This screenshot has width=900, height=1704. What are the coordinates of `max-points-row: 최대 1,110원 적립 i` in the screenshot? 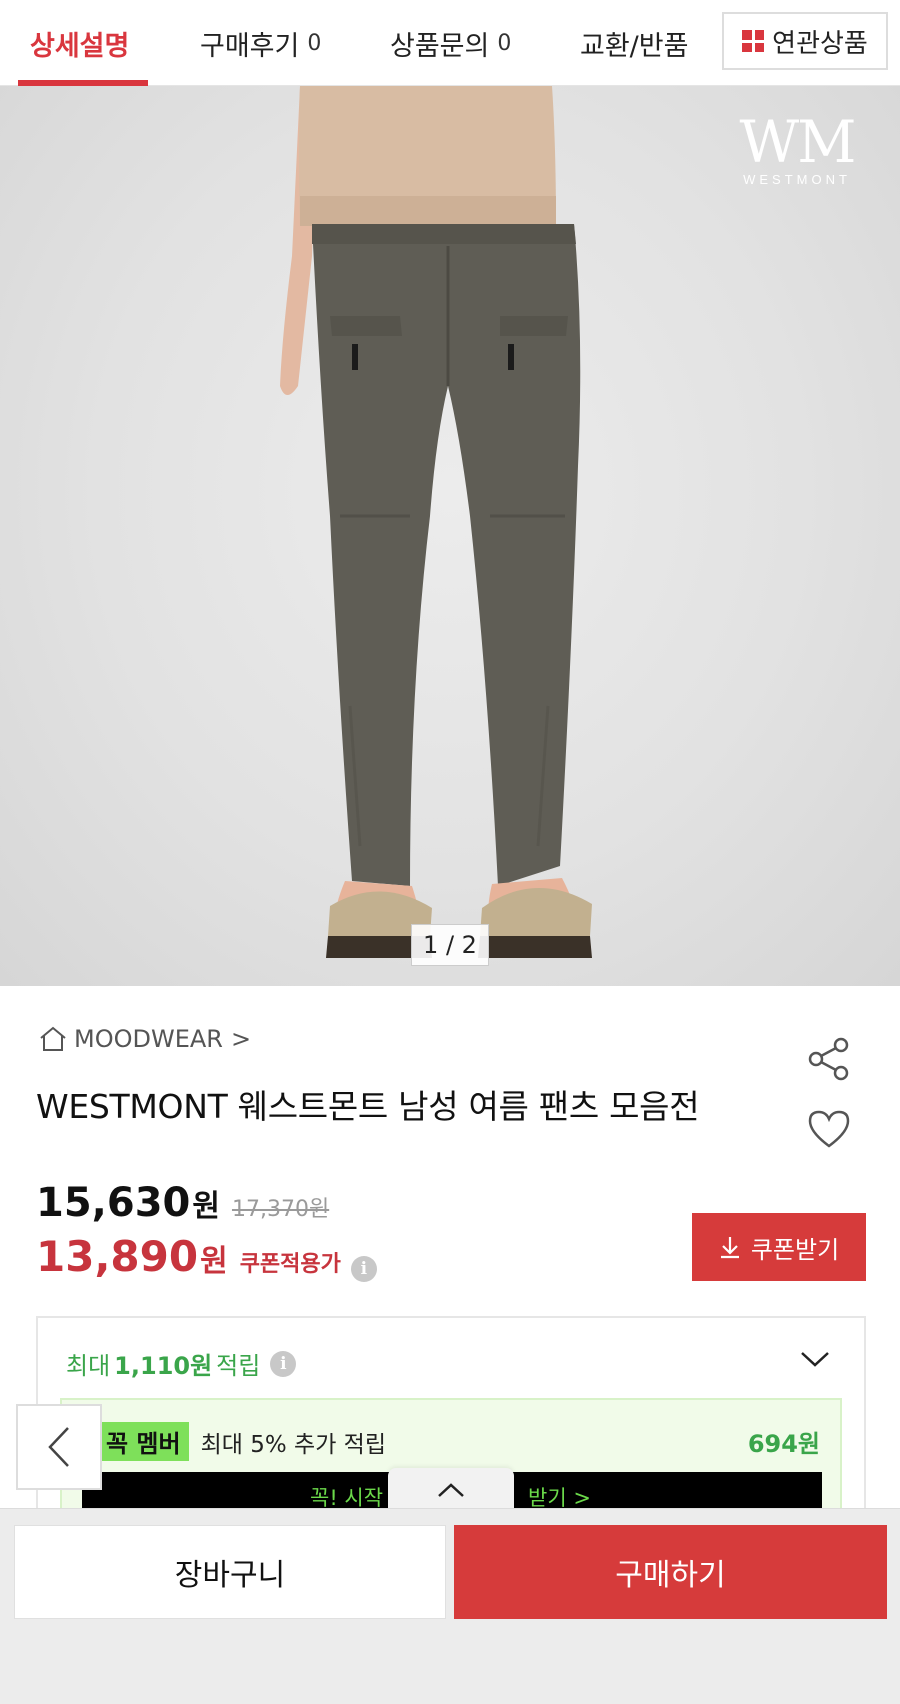 It's located at (181, 1363).